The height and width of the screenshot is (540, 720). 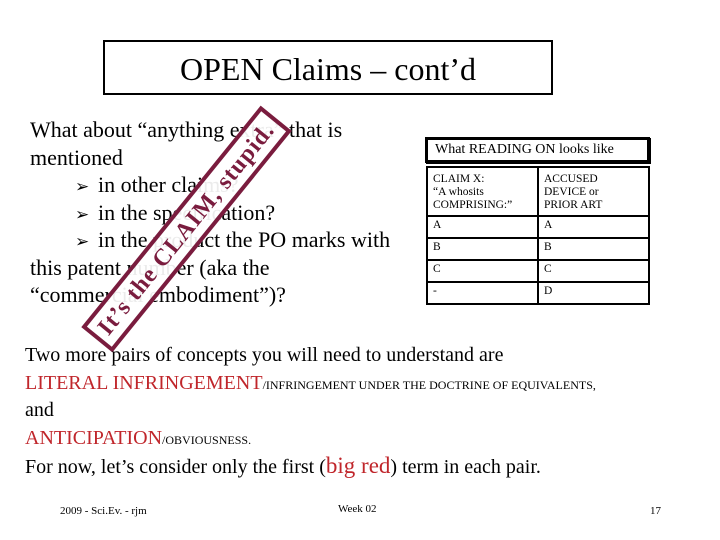 I want to click on device-cell: D, so click(x=593, y=293).